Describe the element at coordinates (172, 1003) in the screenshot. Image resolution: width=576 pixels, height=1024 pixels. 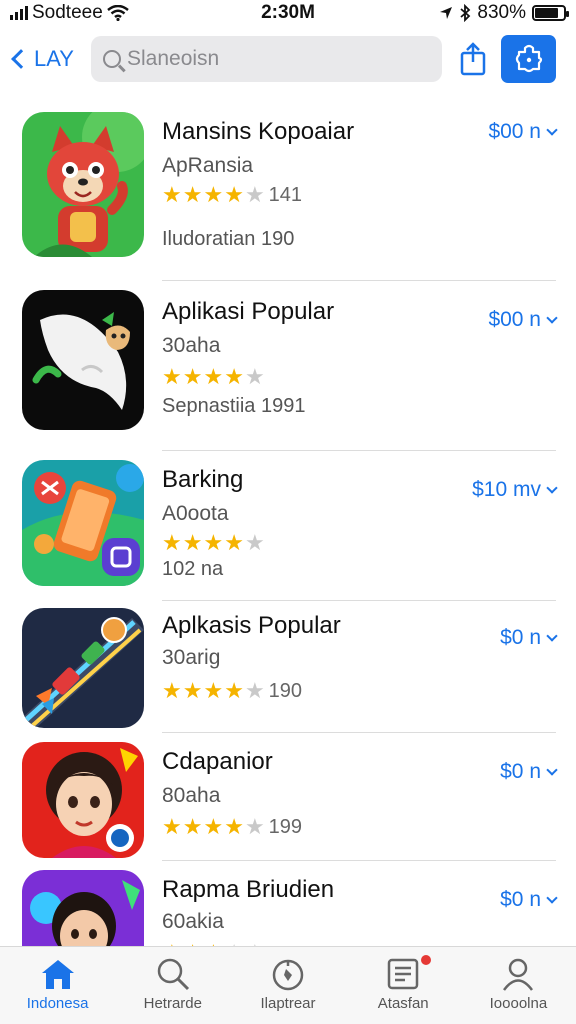
I see `tab-label: Hetrarde` at that location.